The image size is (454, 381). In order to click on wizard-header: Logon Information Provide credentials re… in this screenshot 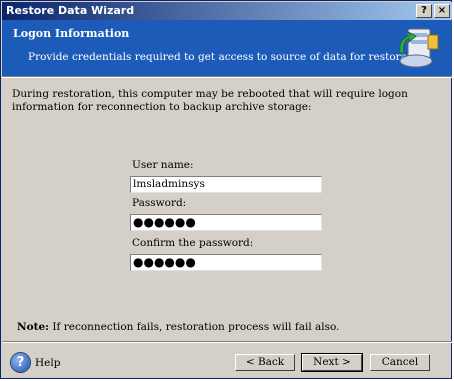, I will do `click(227, 48)`.